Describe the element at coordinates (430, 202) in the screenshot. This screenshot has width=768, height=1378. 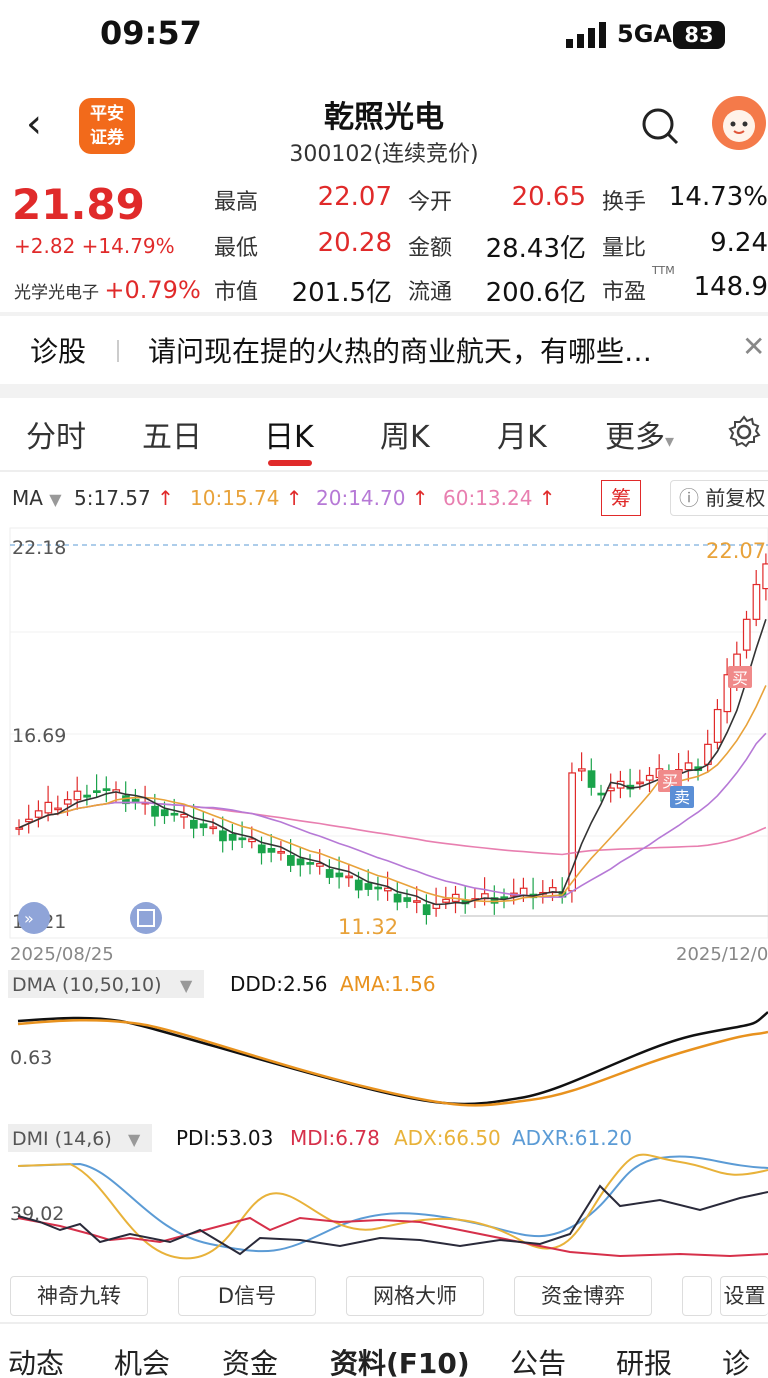
I see `quote-label: 今开` at that location.